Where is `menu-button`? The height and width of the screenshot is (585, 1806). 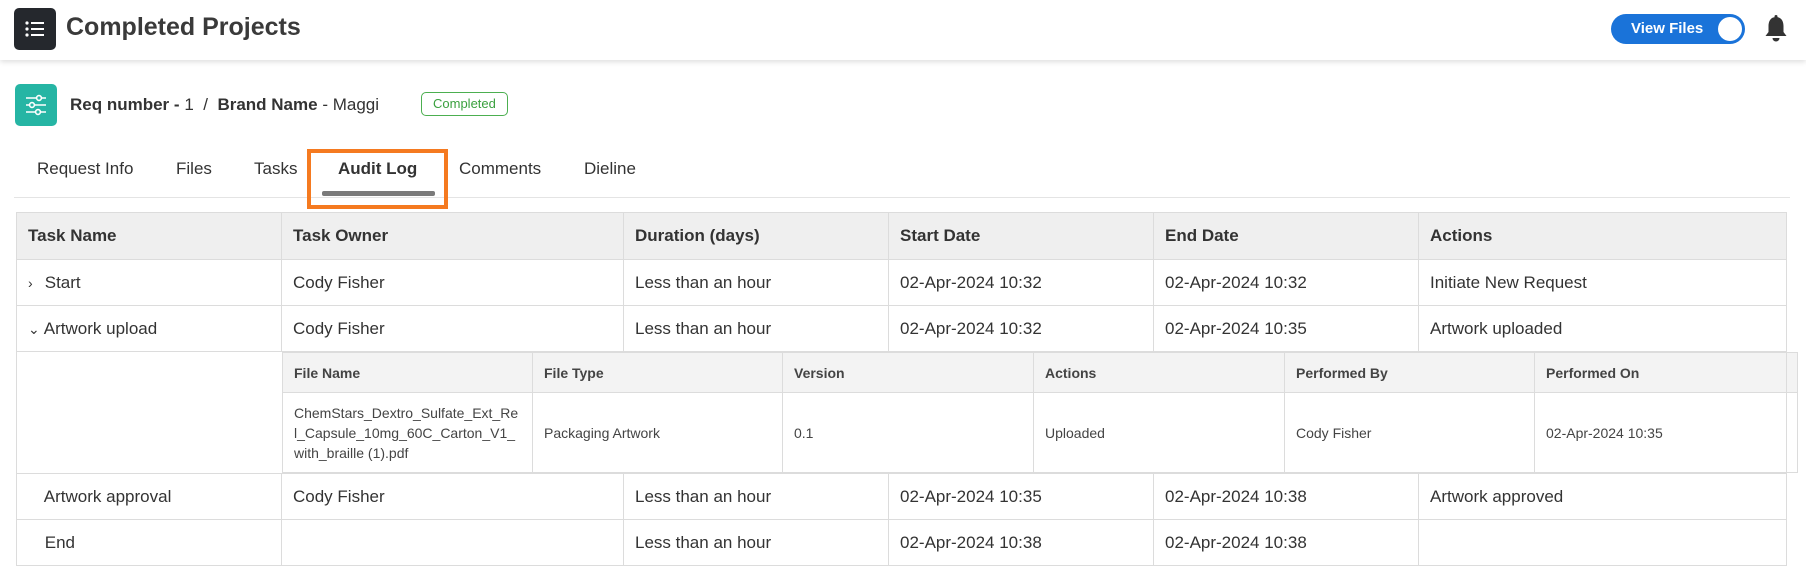 menu-button is located at coordinates (35, 29).